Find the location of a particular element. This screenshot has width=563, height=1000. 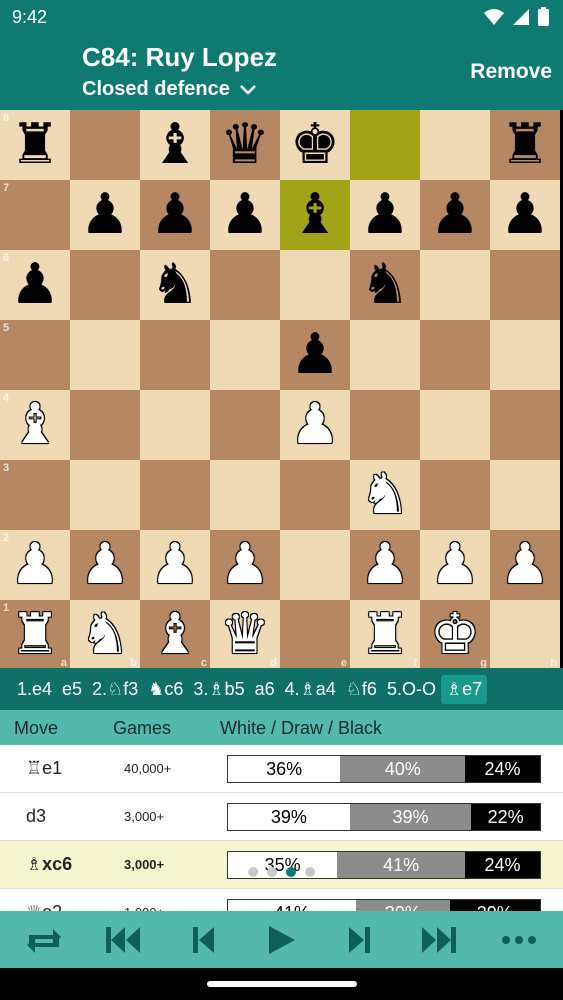

move-6: a6 is located at coordinates (265, 689).